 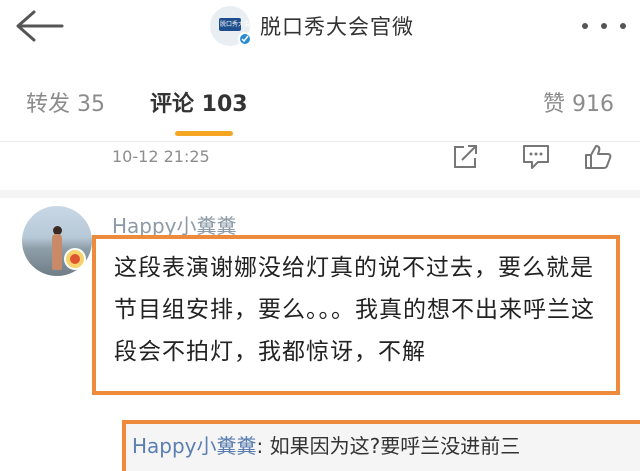 I want to click on tab-repost: 转发 35, so click(x=65, y=102).